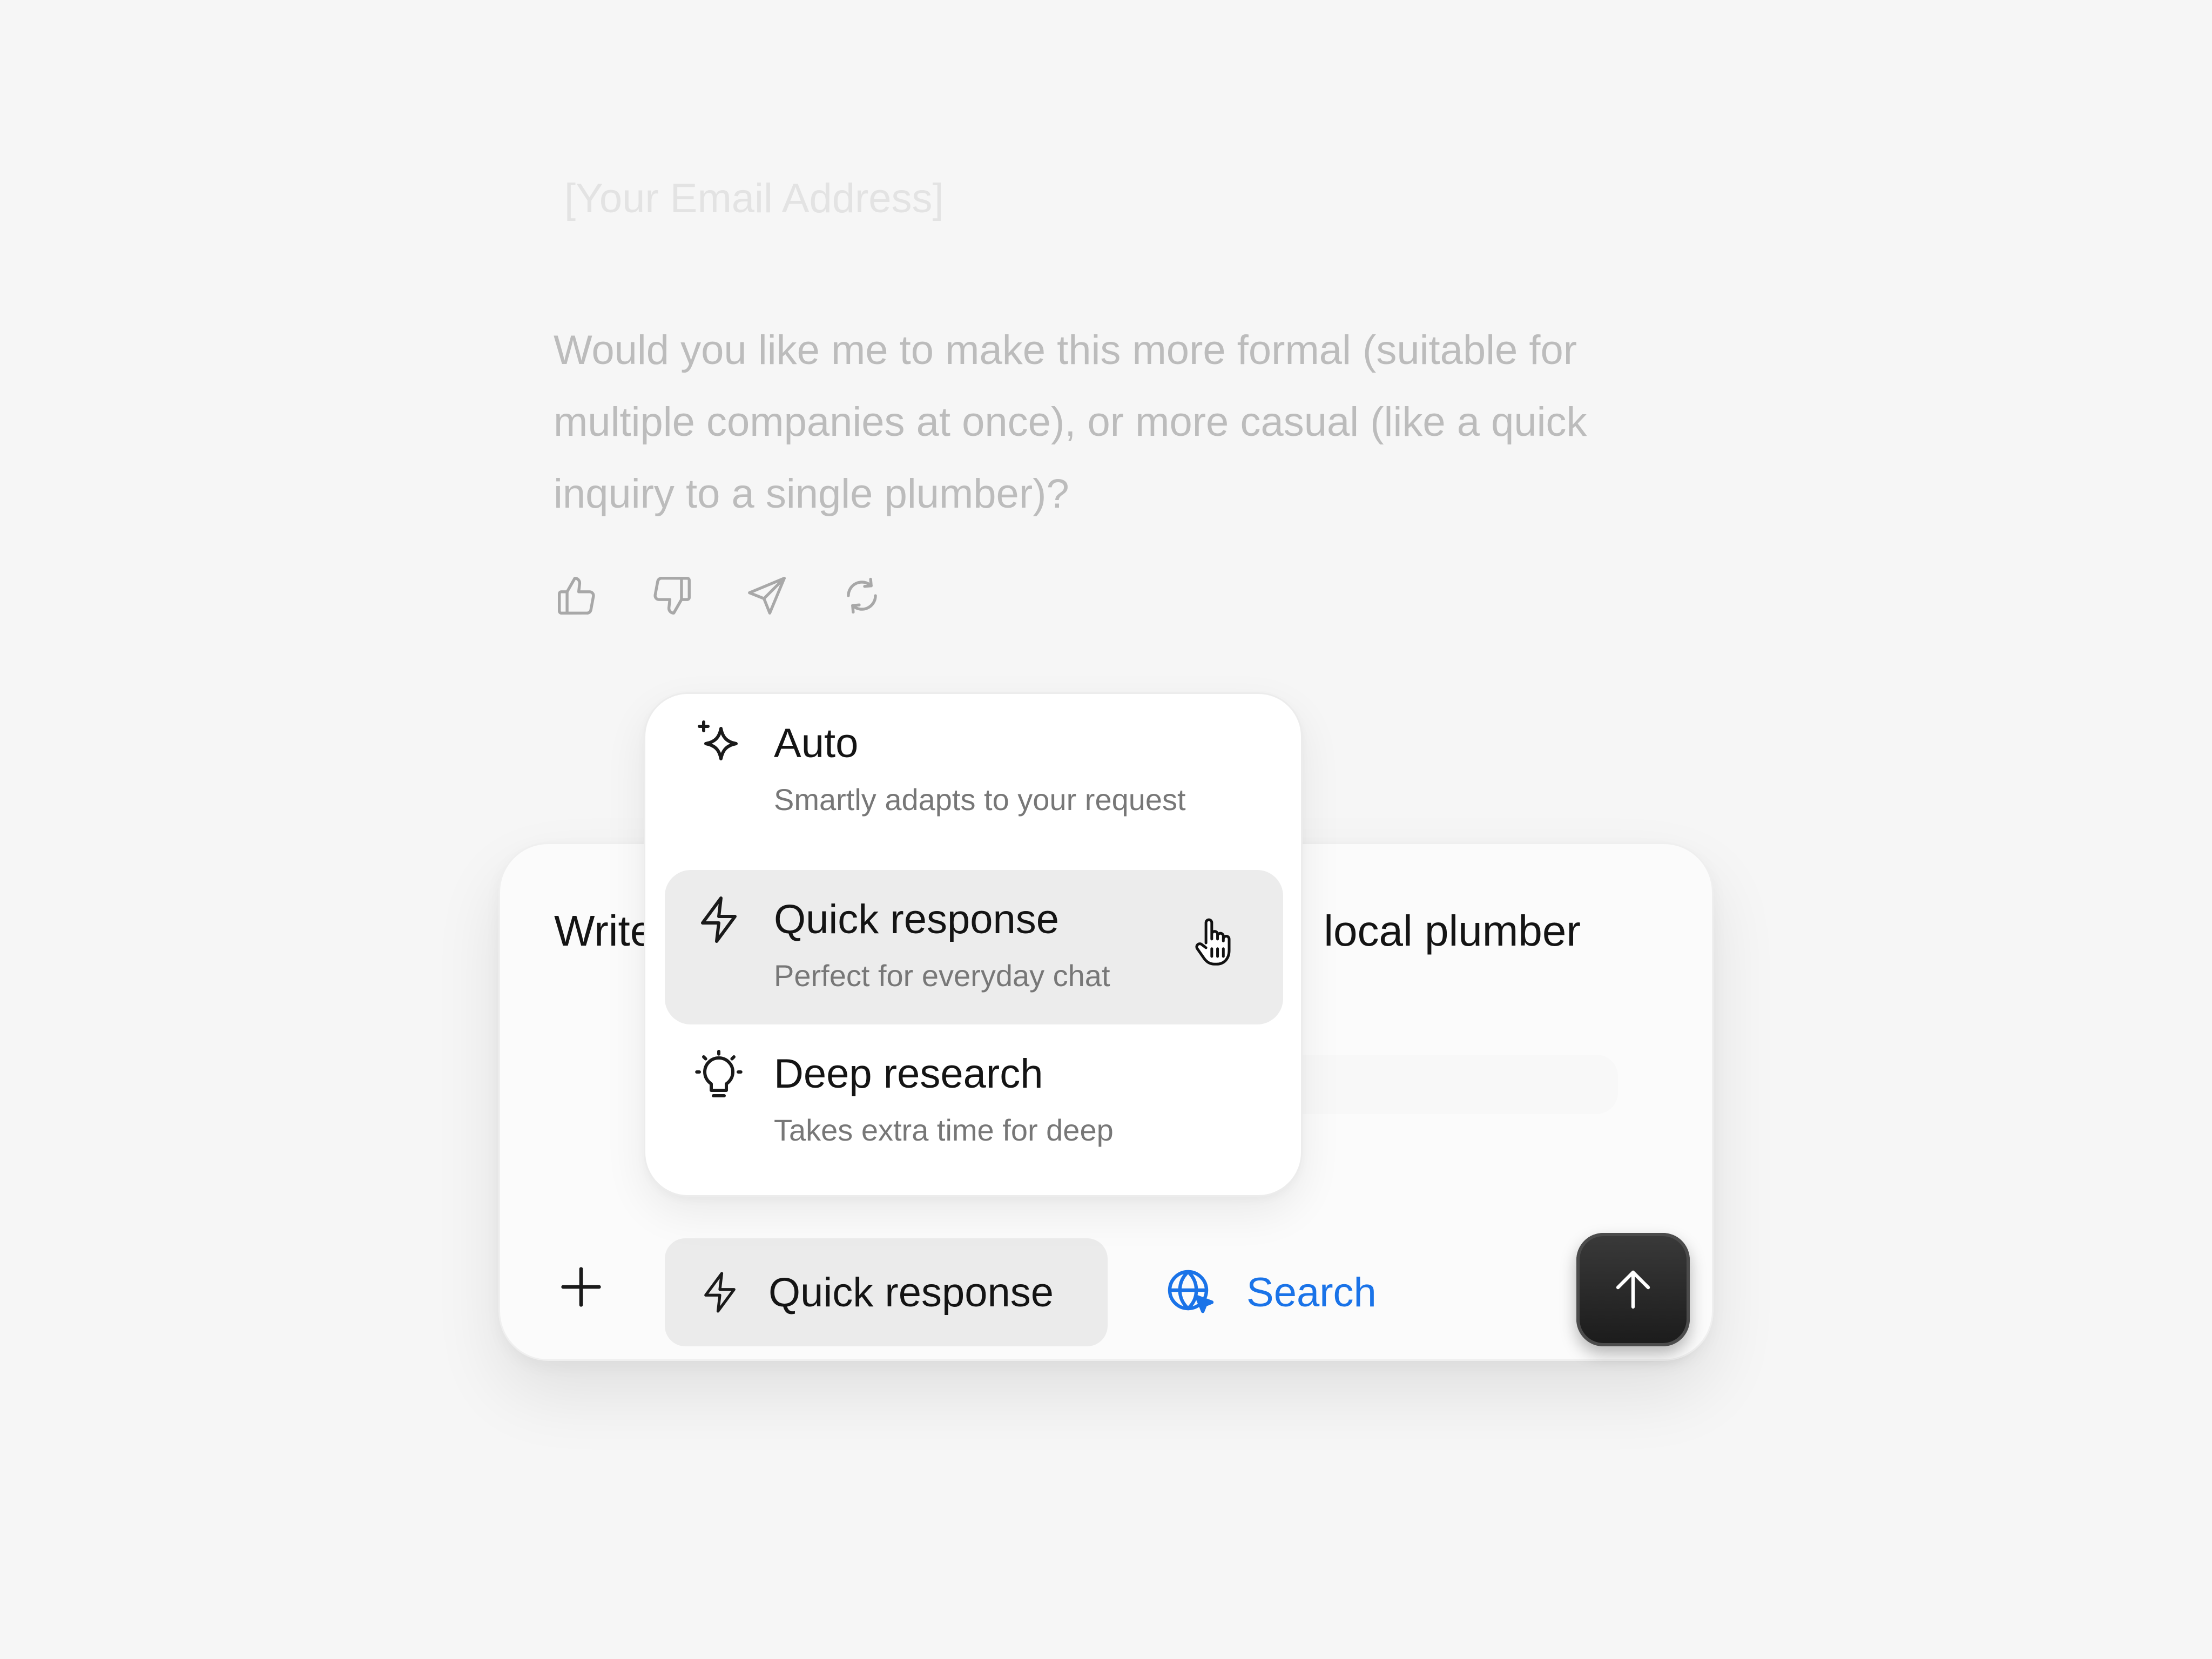 This screenshot has width=2212, height=1659. What do you see at coordinates (718, 740) in the screenshot?
I see `sparkle-icon` at bounding box center [718, 740].